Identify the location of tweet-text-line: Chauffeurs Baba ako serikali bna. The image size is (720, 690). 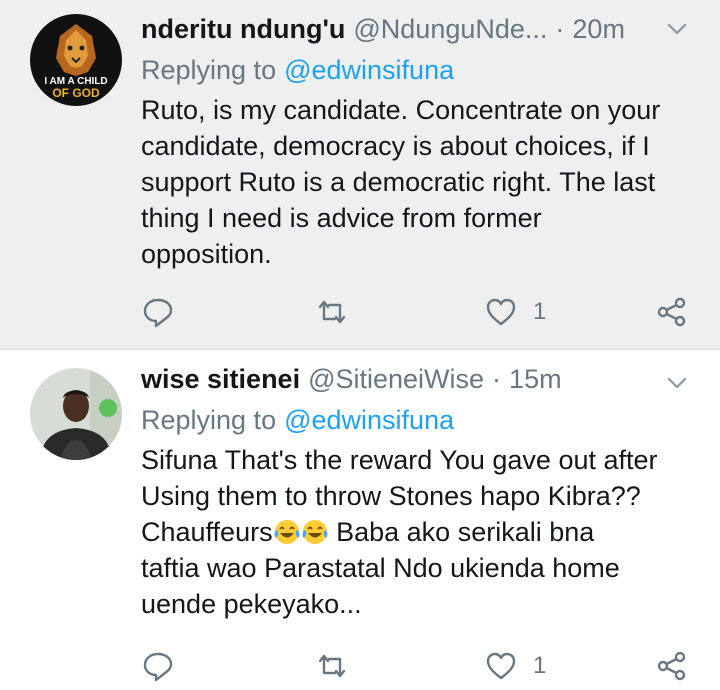
(421, 532).